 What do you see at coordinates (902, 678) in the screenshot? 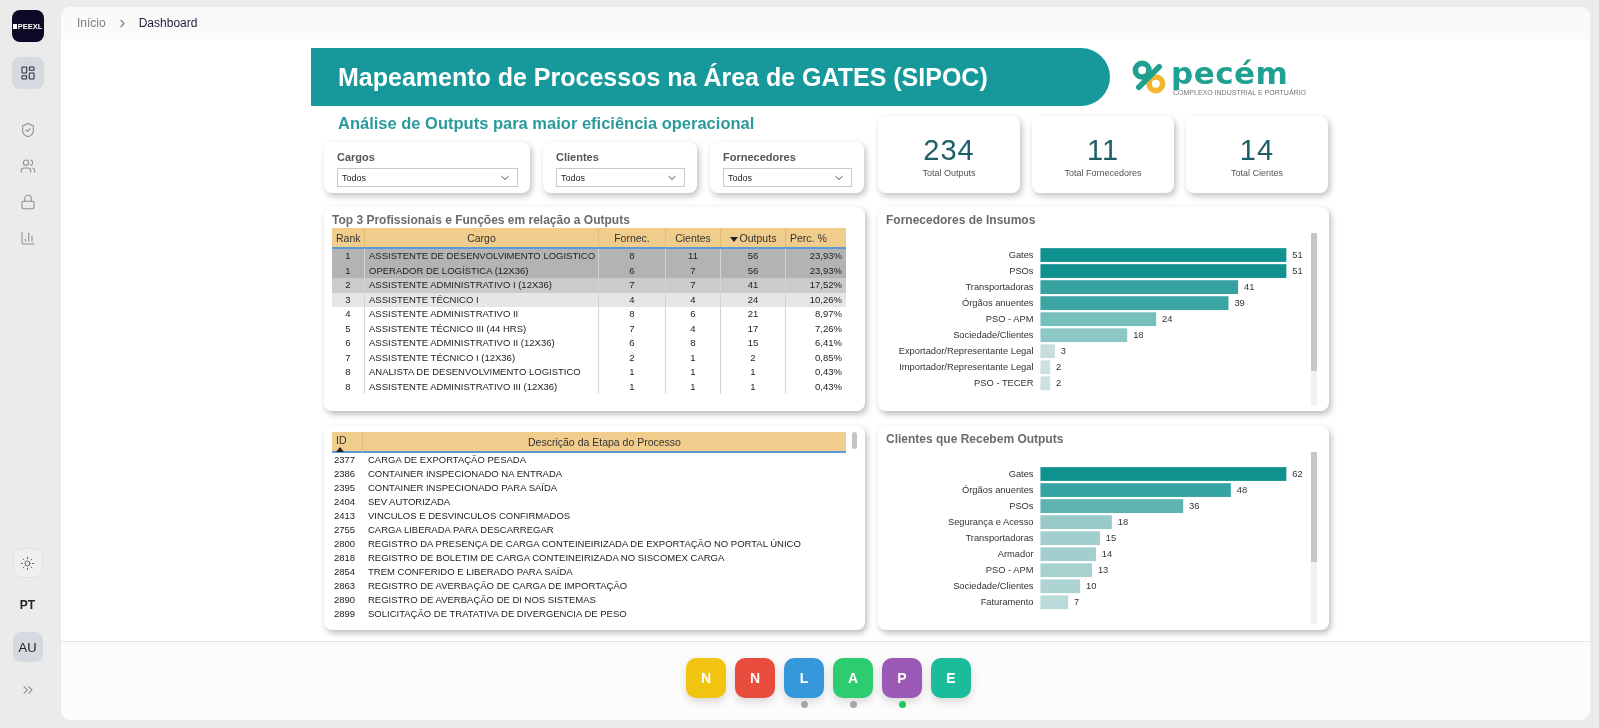
I see `app-button: P` at bounding box center [902, 678].